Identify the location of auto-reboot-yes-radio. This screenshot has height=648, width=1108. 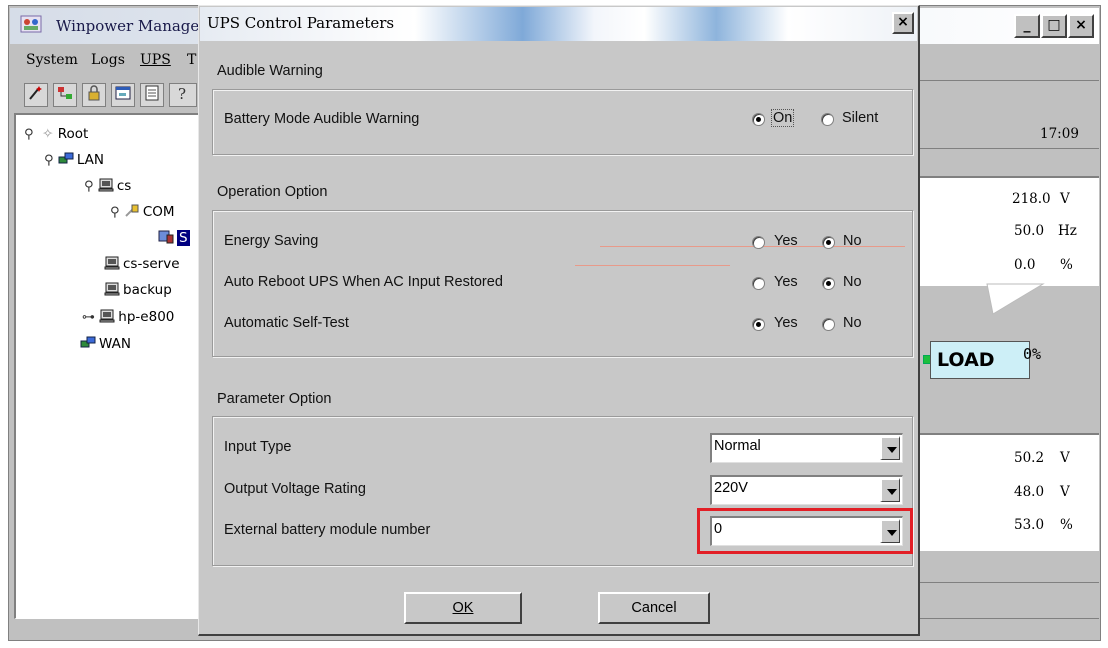
(758, 283).